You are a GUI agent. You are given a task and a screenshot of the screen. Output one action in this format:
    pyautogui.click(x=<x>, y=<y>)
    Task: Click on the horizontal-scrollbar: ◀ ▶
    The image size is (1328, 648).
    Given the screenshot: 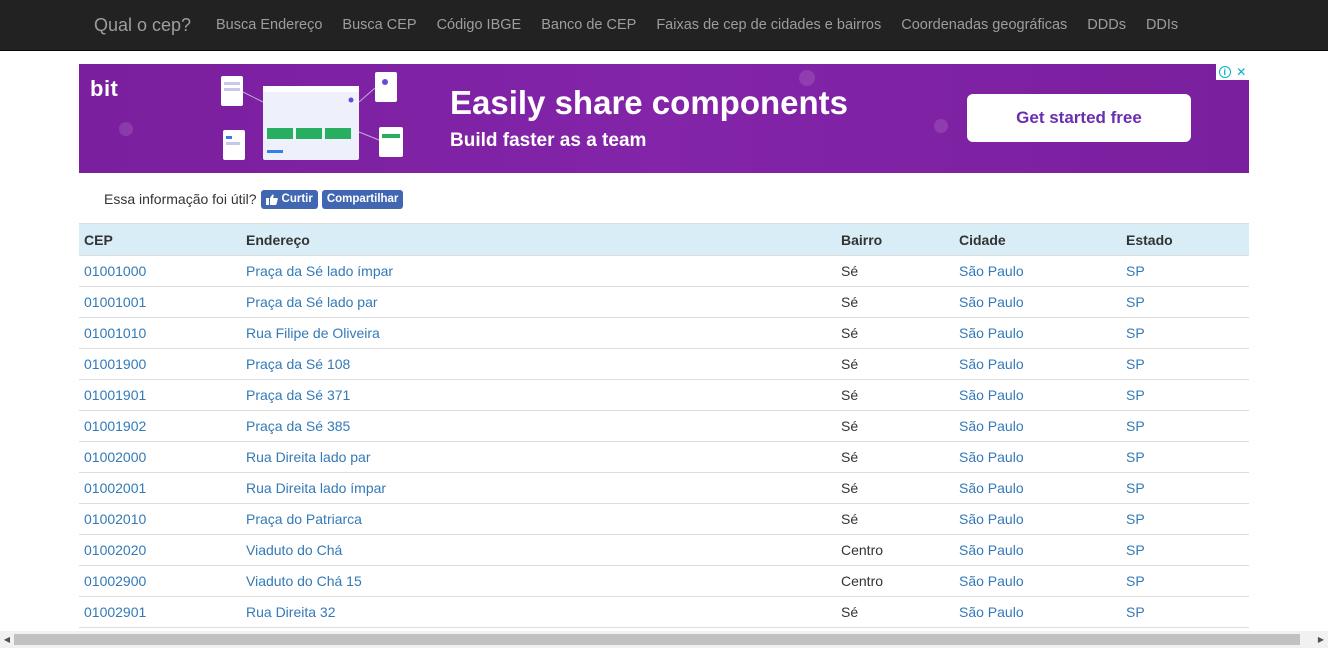 What is the action you would take?
    pyautogui.click(x=664, y=639)
    